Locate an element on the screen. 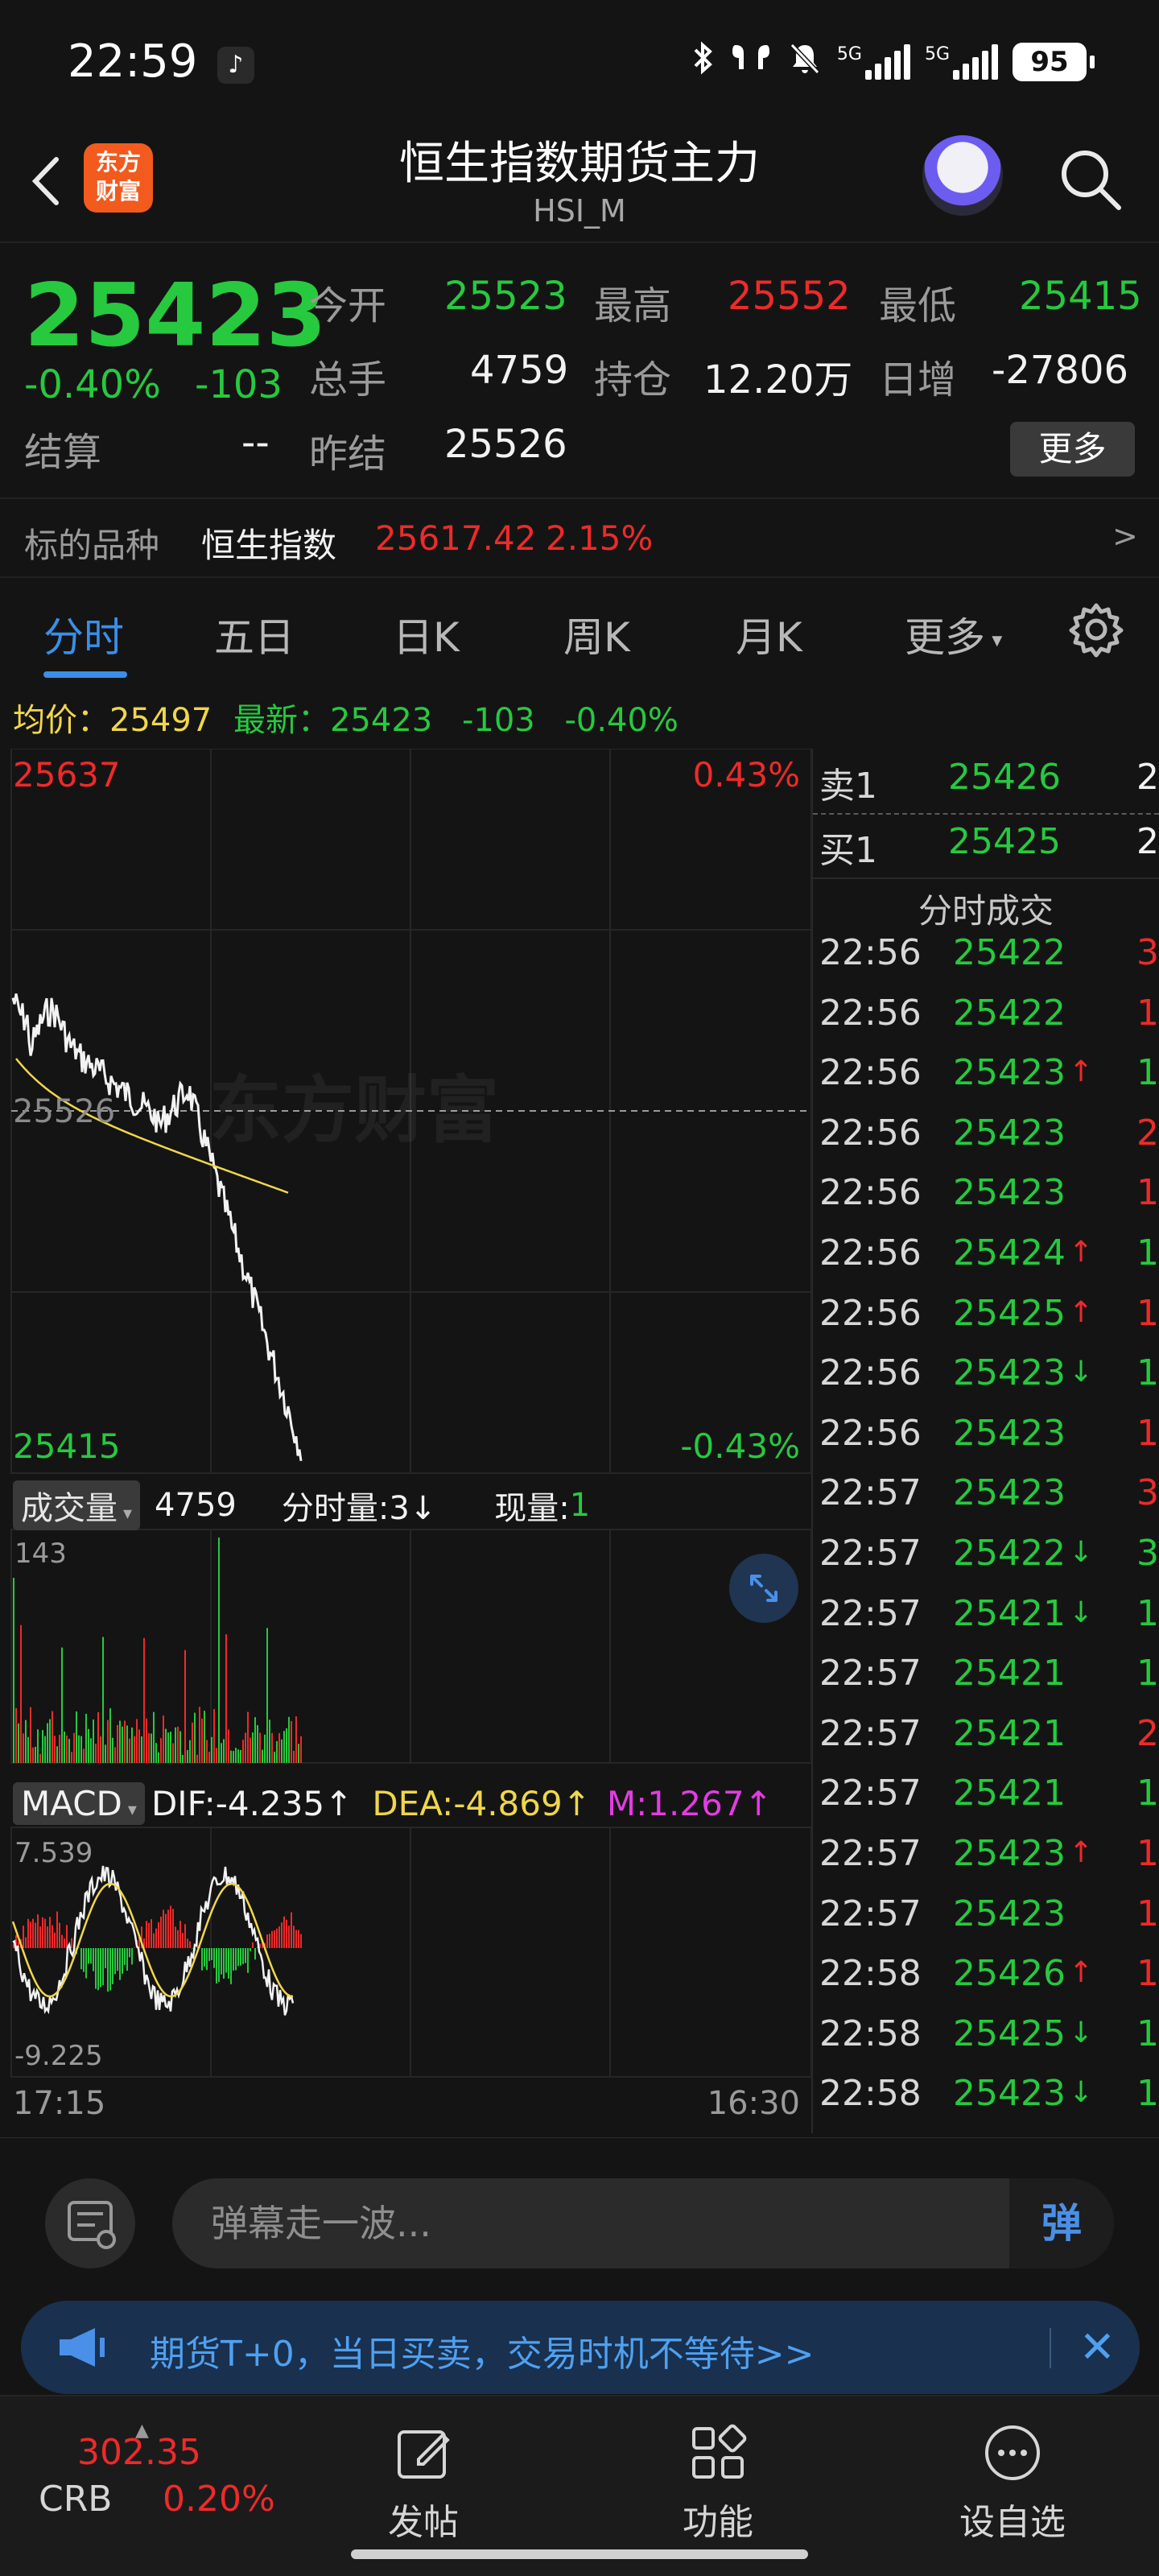 This screenshot has width=1159, height=2576. expand-button is located at coordinates (763, 1588).